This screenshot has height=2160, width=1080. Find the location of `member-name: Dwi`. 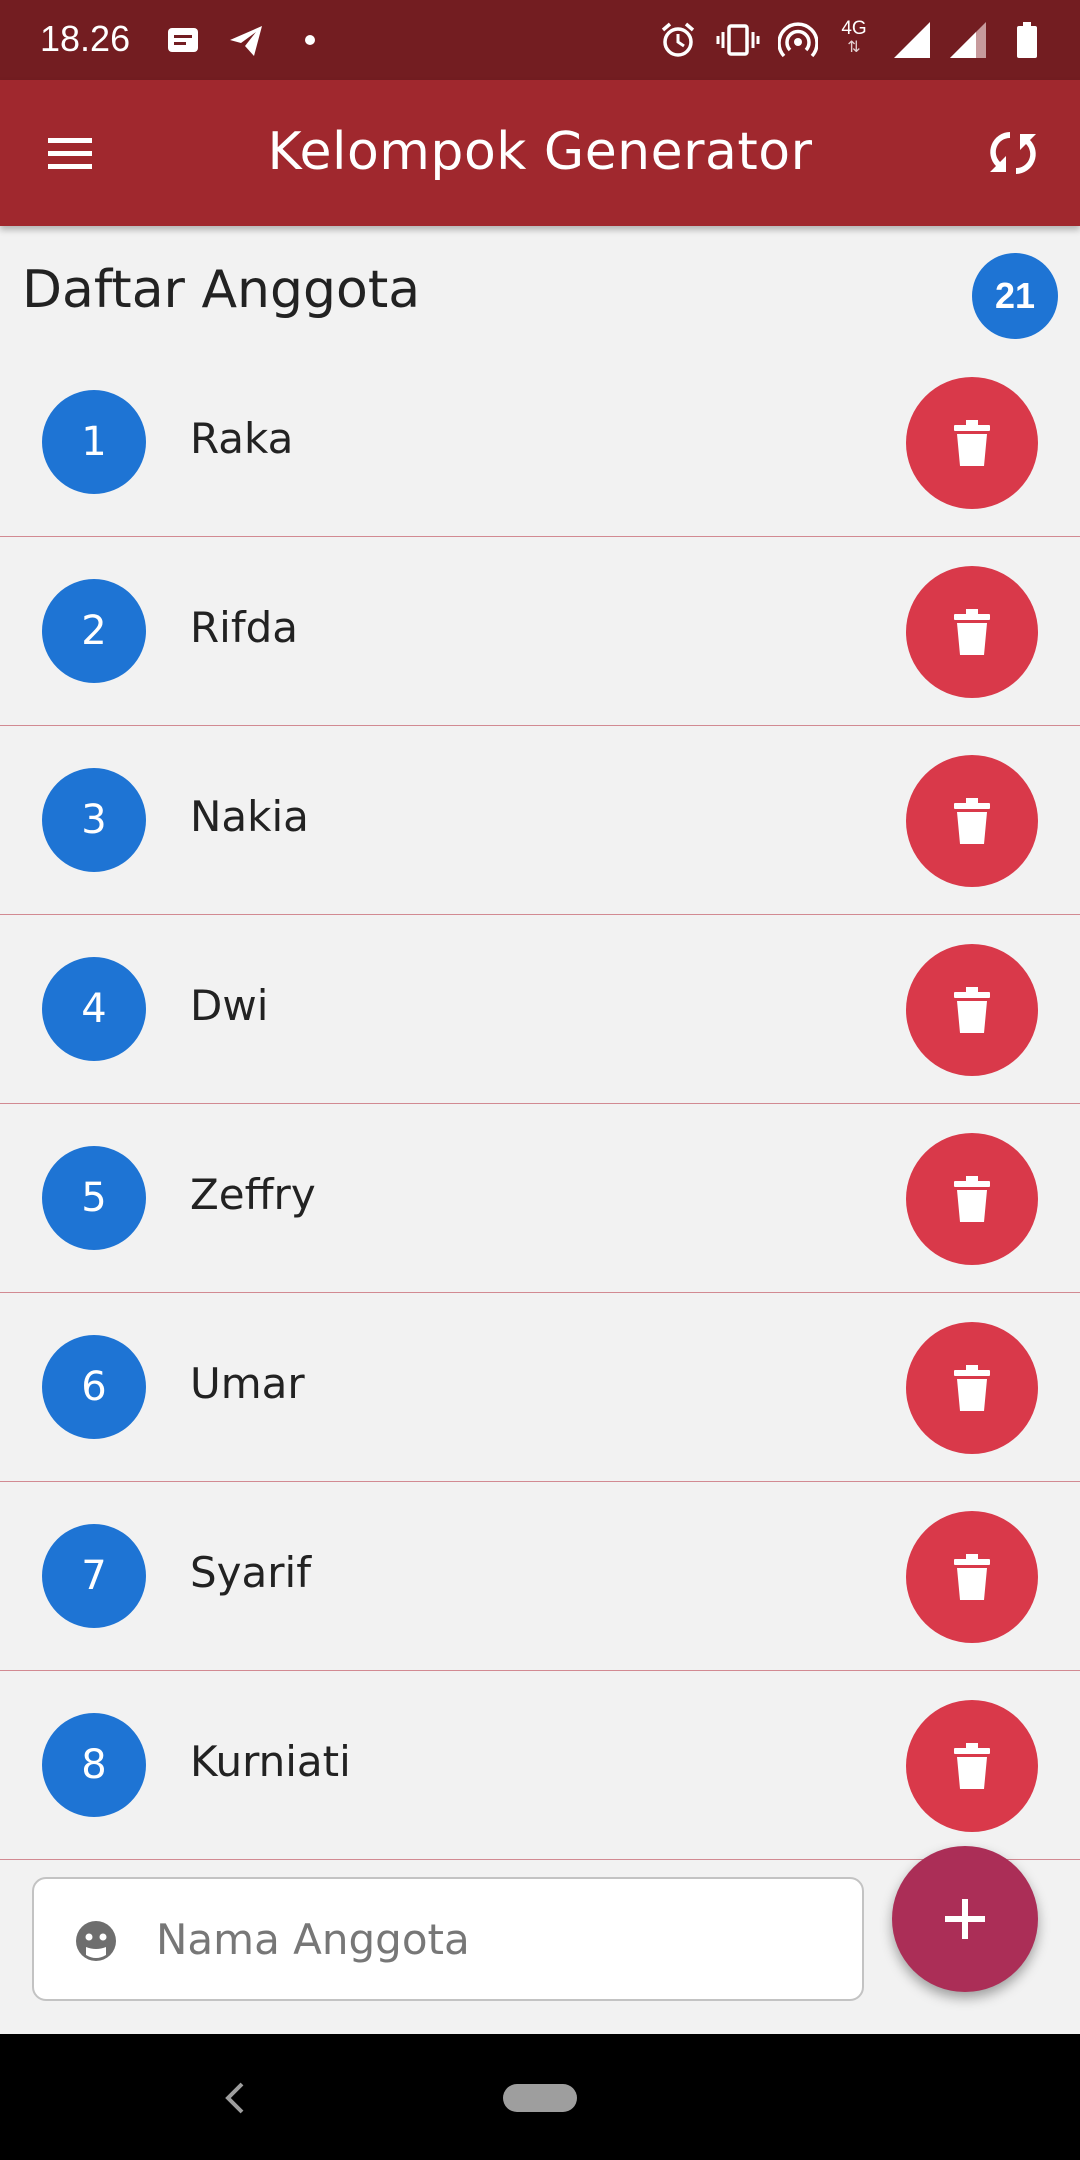

member-name: Dwi is located at coordinates (229, 1005).